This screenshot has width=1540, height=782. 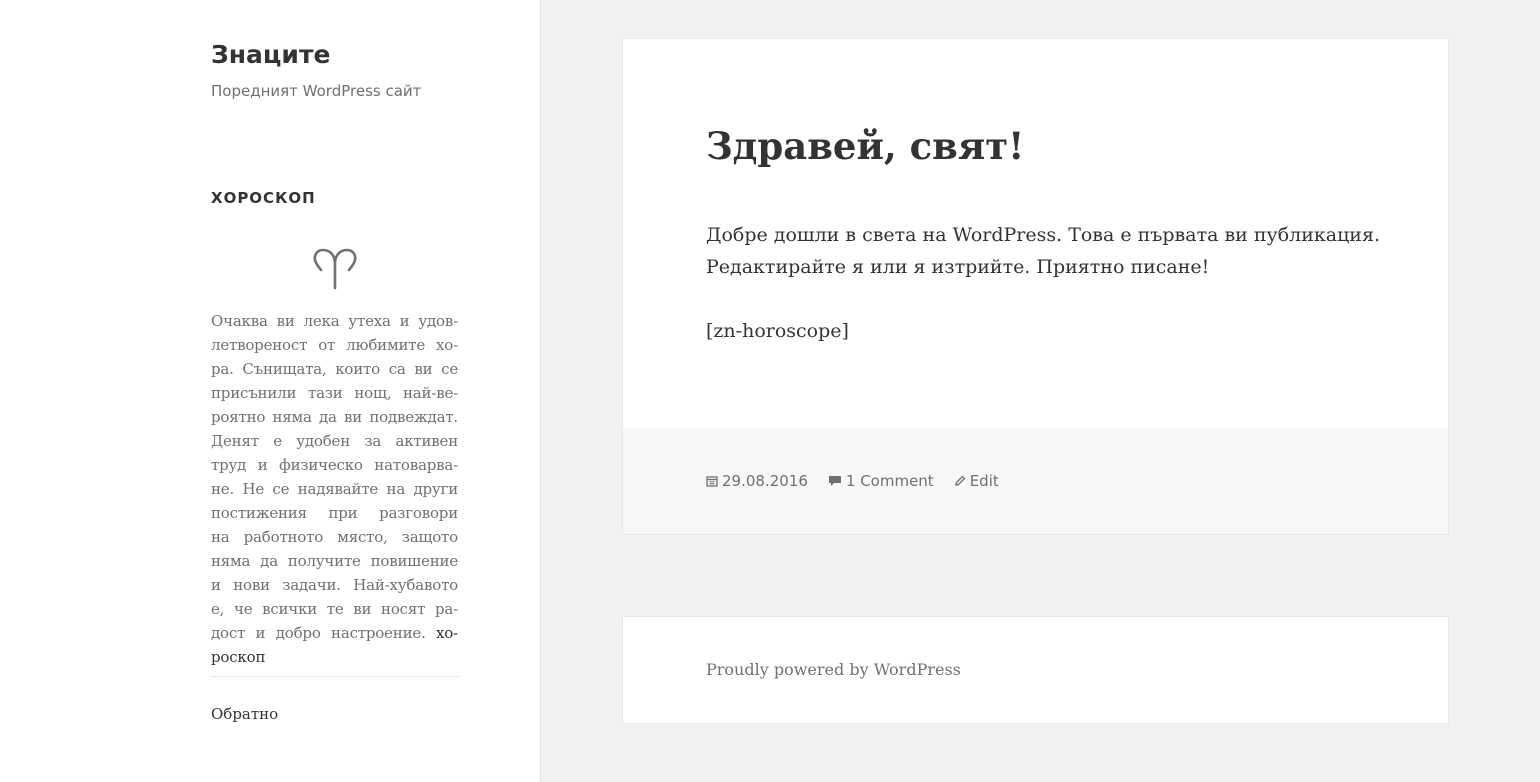 I want to click on site-footer: Proudly powered by WordPress, so click(x=1035, y=670).